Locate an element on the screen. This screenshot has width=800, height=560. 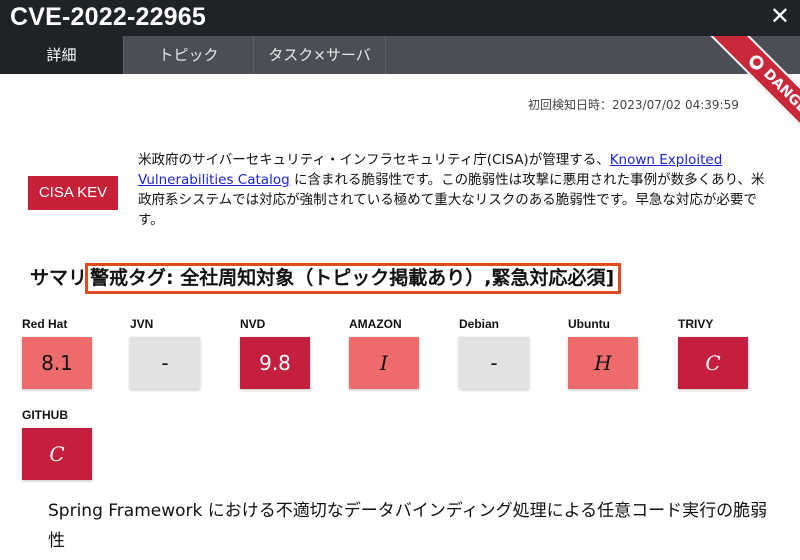
score-value-box: 9.8 is located at coordinates (275, 363).